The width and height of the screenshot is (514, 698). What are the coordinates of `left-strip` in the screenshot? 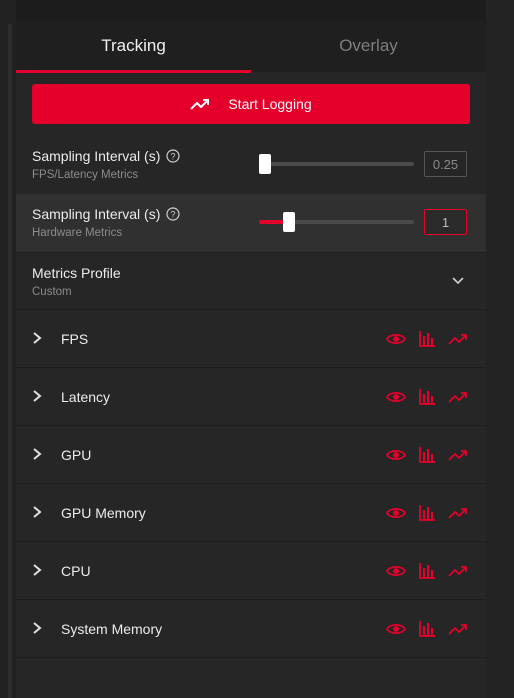 It's located at (8, 349).